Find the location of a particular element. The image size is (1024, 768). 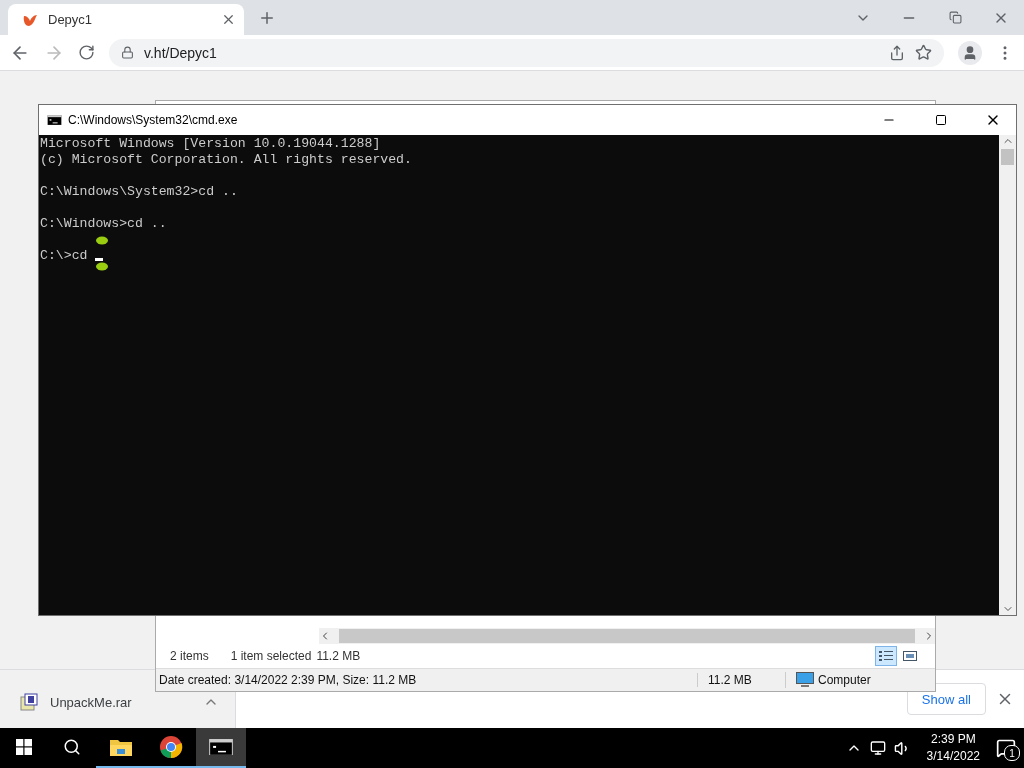

tab-title: Depyc1 is located at coordinates (70, 19).